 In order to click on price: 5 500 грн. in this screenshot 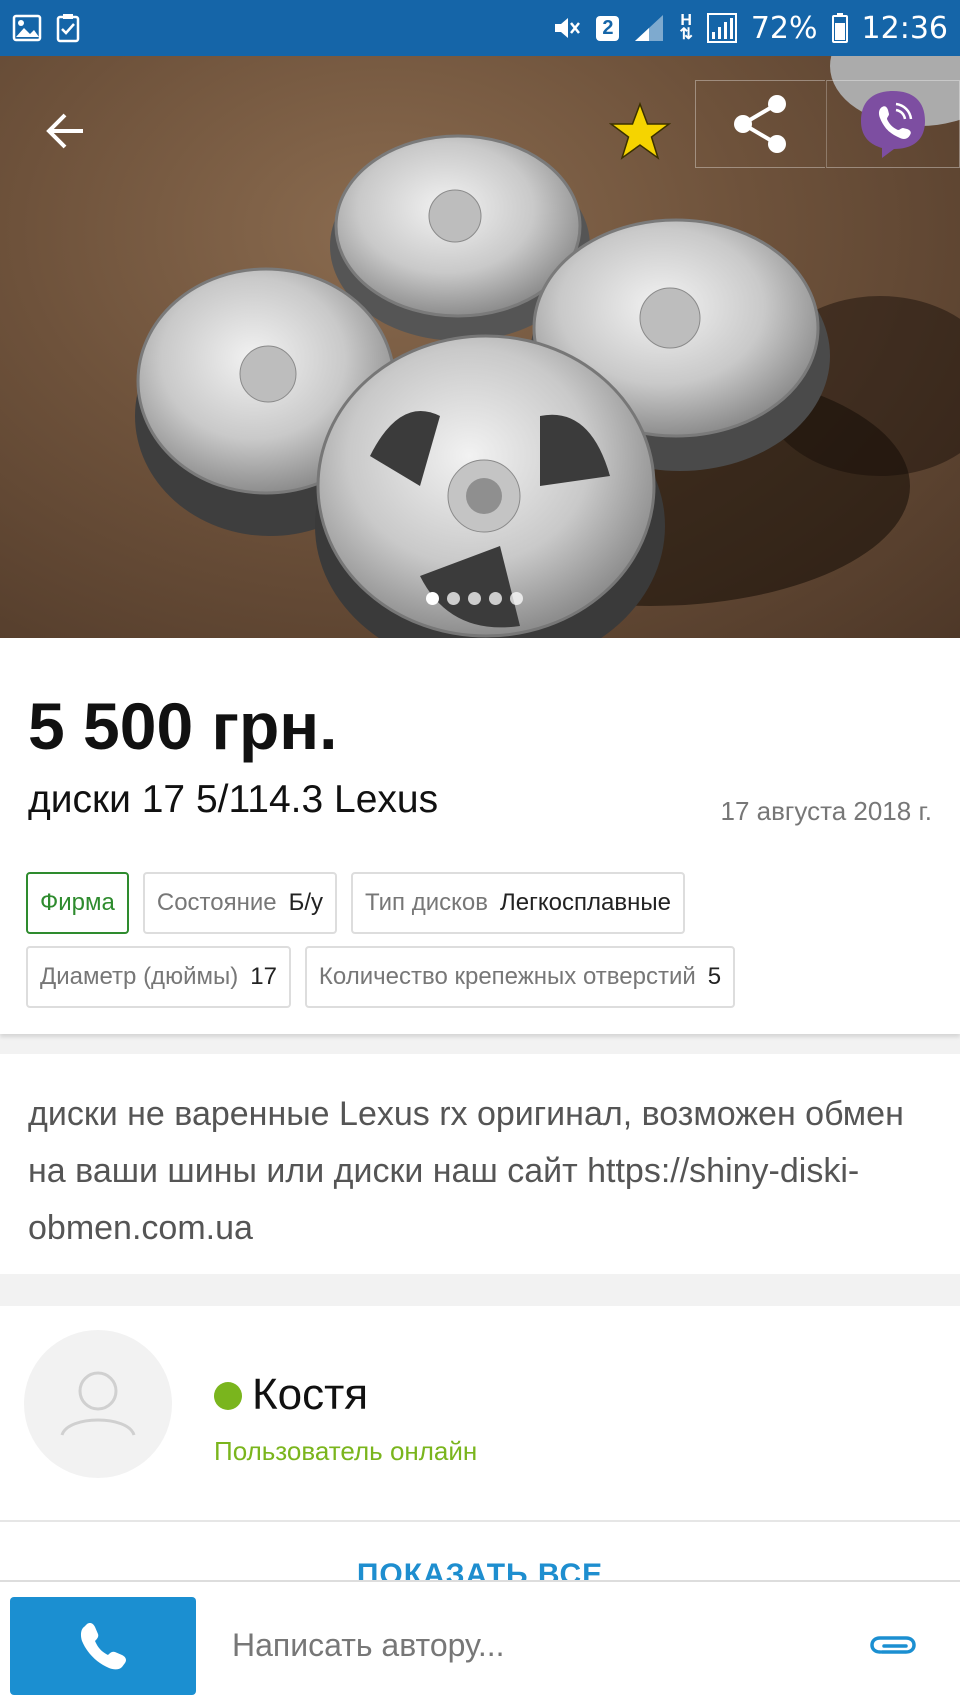, I will do `click(183, 726)`.